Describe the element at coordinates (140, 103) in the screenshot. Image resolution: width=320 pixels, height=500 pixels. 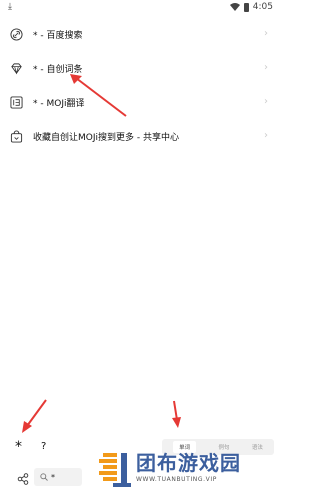
I see `menu-item-moji-translate: * - MOJi翻译 ›` at that location.